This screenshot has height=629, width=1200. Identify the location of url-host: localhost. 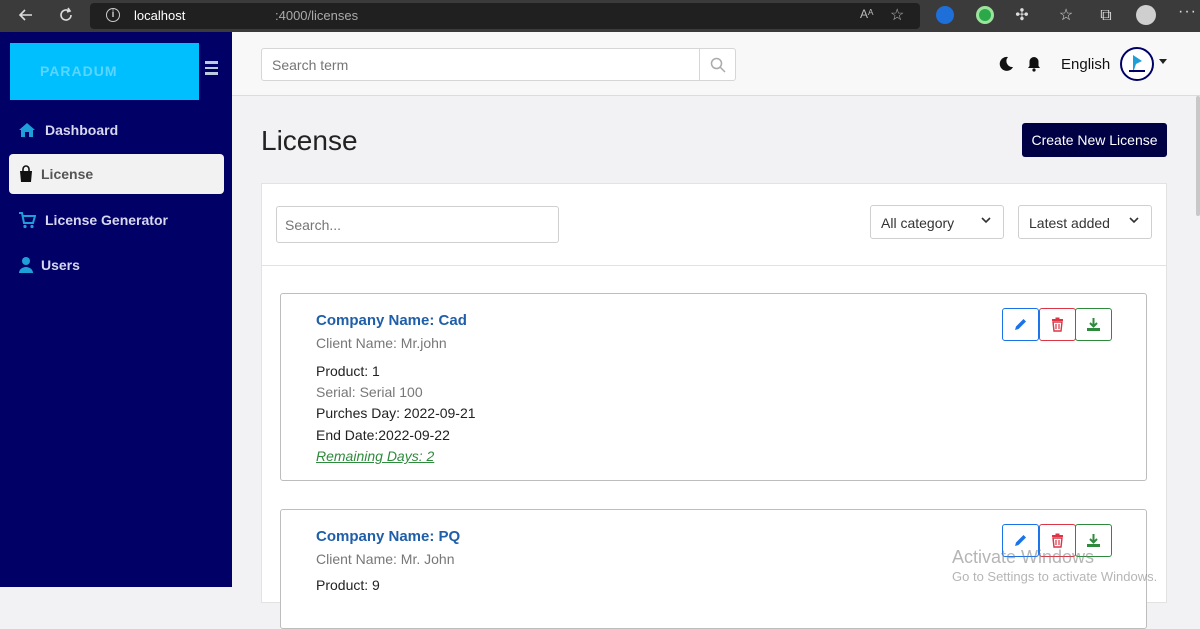
(160, 15).